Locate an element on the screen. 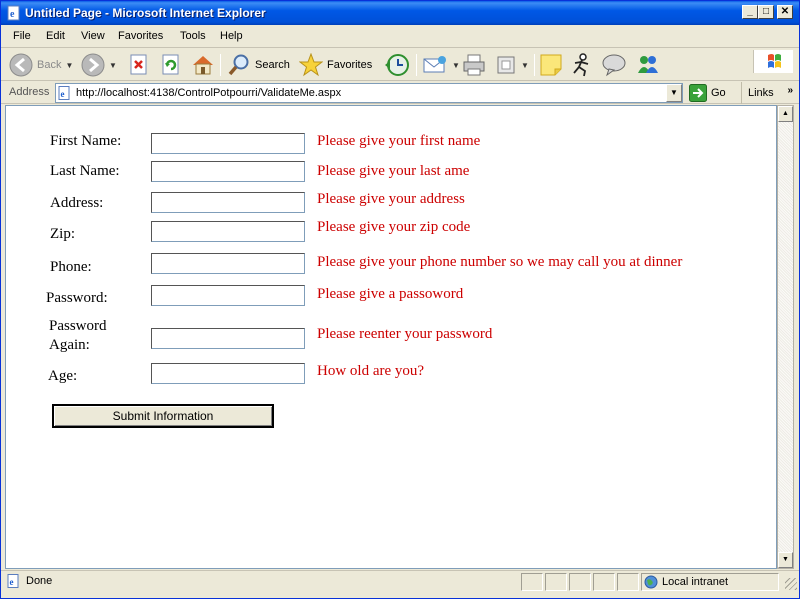 The image size is (800, 599). address-label: Address is located at coordinates (29, 92).